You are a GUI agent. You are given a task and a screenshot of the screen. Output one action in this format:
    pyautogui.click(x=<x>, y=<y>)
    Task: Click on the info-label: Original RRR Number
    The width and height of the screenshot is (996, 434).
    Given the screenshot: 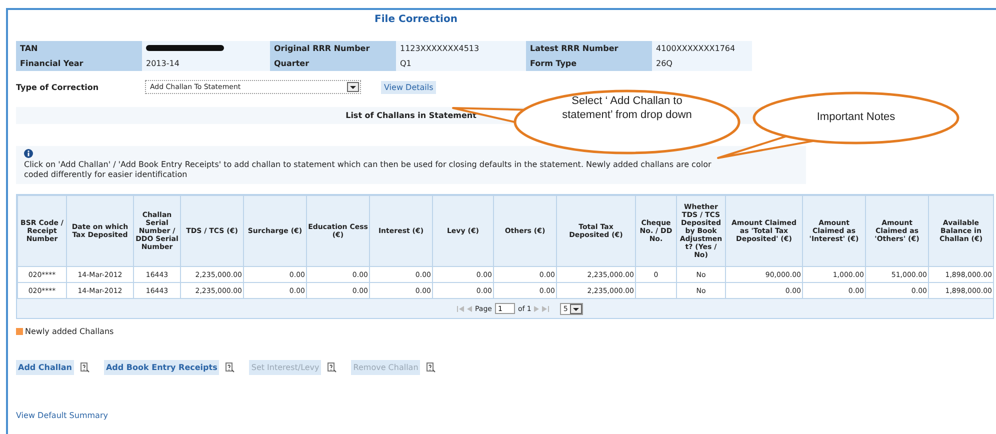 What is the action you would take?
    pyautogui.click(x=333, y=48)
    